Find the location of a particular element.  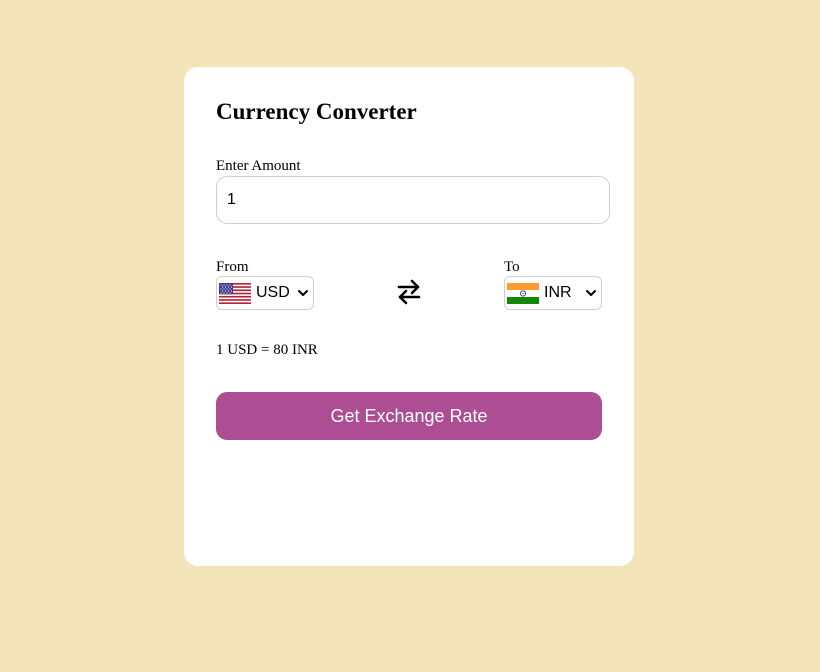

amount-label: Enter Amount is located at coordinates (258, 166).